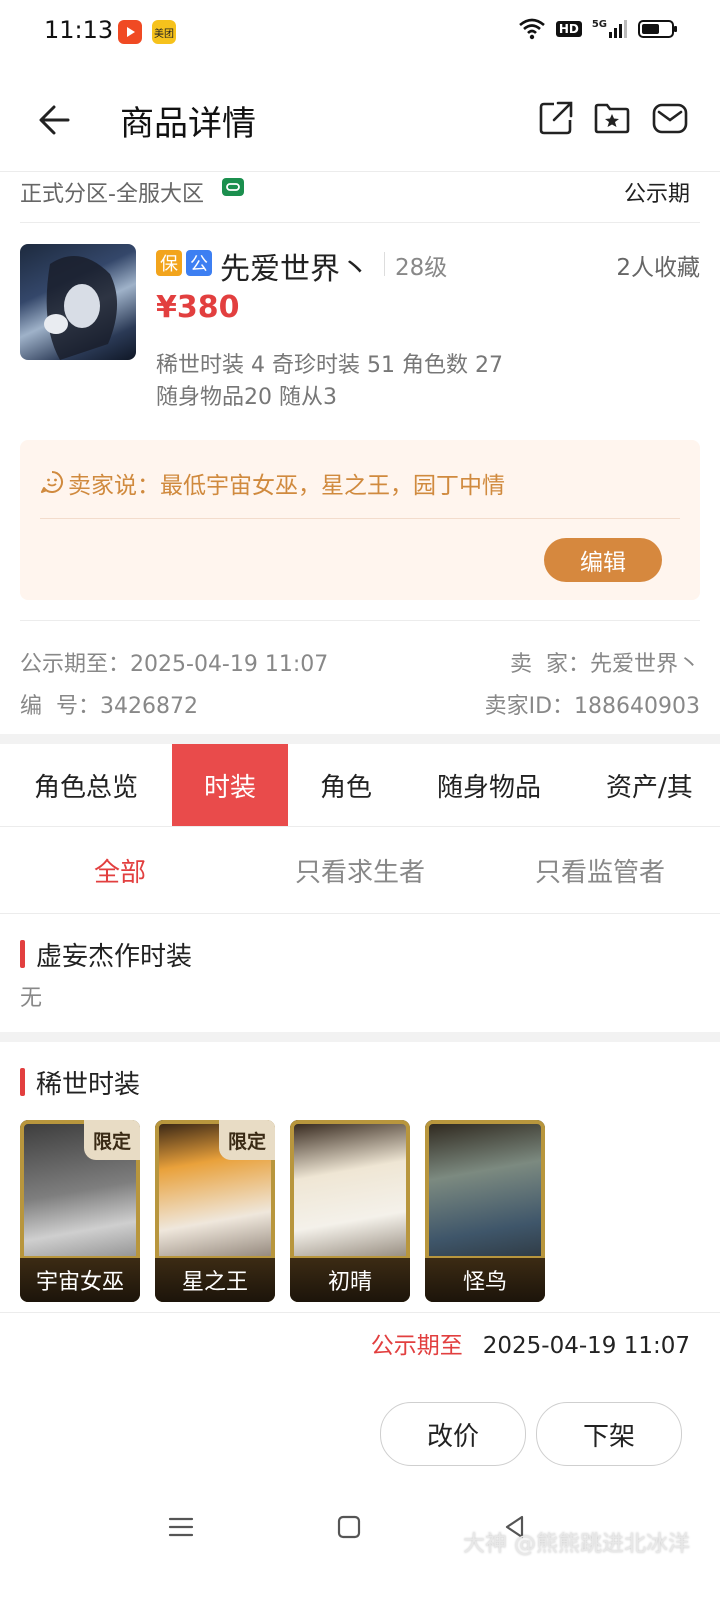  Describe the element at coordinates (233, 187) in the screenshot. I see `platform-icon` at that location.